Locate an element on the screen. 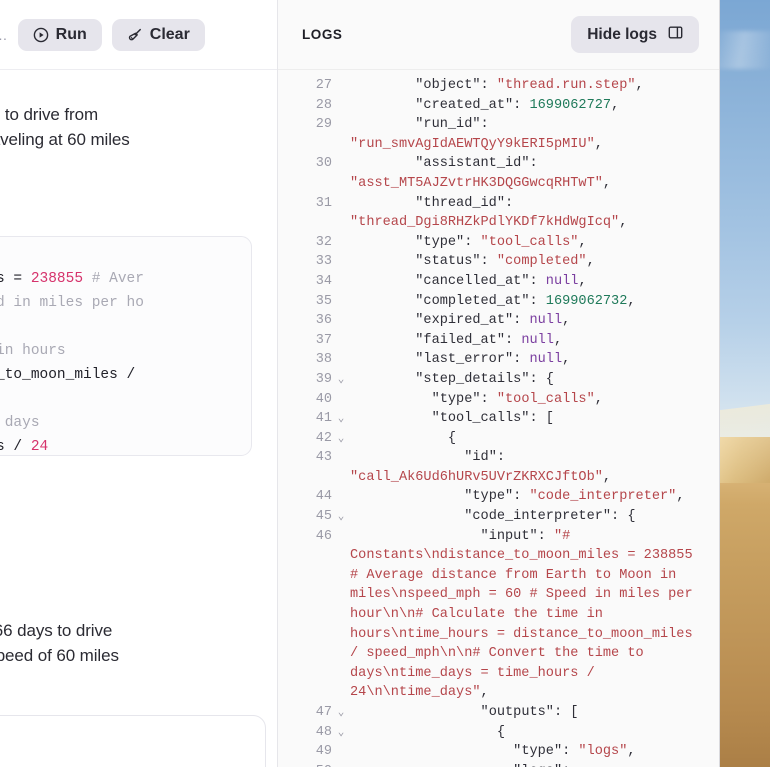 This screenshot has width=770, height=767. log-line-content: "type": "logs", is located at coordinates (574, 752).